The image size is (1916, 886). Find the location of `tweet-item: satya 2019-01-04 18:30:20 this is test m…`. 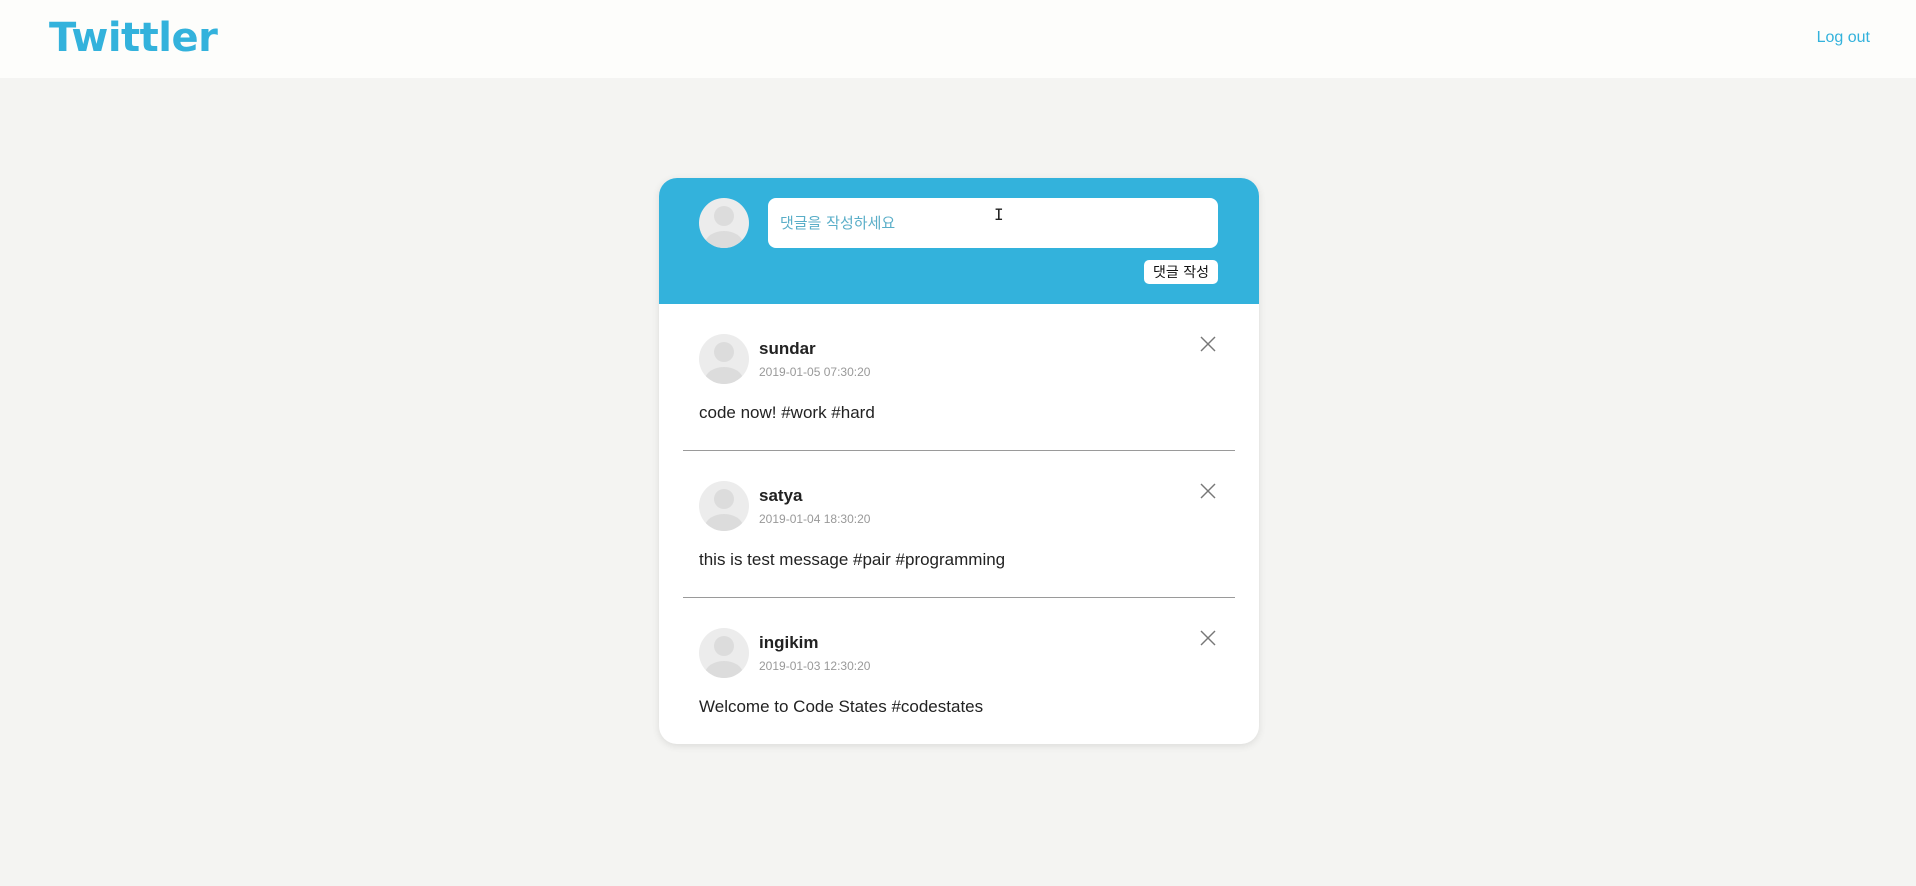

tweet-item: satya 2019-01-04 18:30:20 this is test m… is located at coordinates (959, 524).